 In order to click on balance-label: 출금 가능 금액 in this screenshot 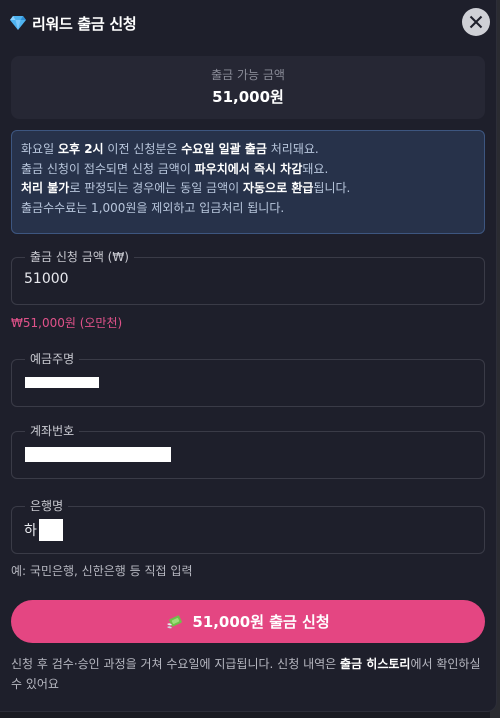, I will do `click(248, 75)`.